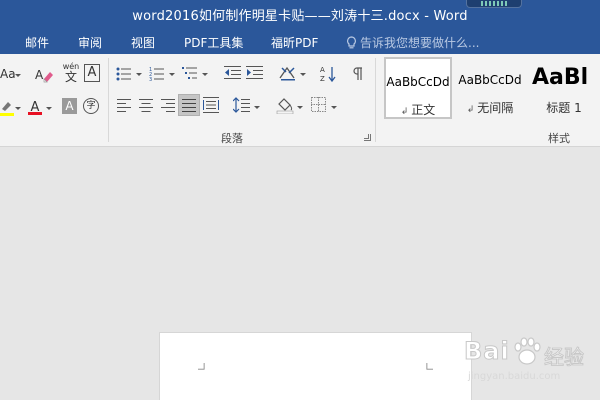 The width and height of the screenshot is (600, 400). Describe the element at coordinates (168, 105) in the screenshot. I see `align-right-icon` at that location.